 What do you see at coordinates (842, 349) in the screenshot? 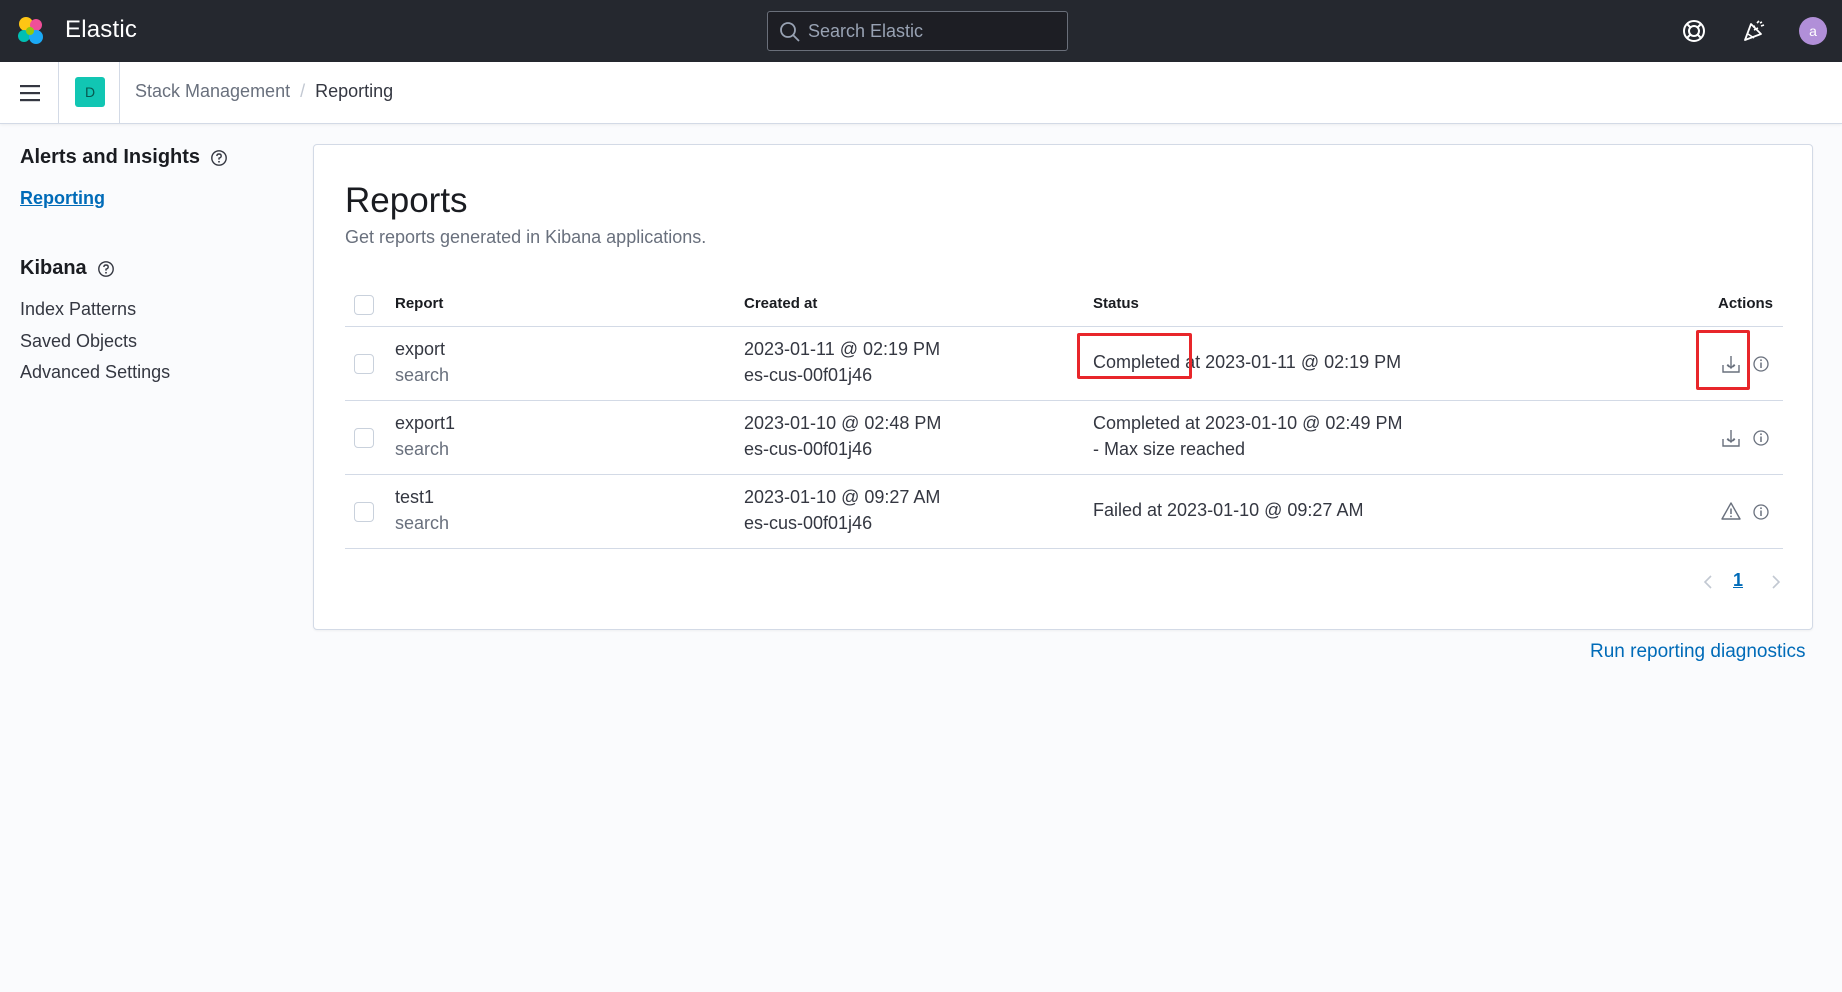
I see `created-at: 2023-01-11 @ 02:19 PM` at bounding box center [842, 349].